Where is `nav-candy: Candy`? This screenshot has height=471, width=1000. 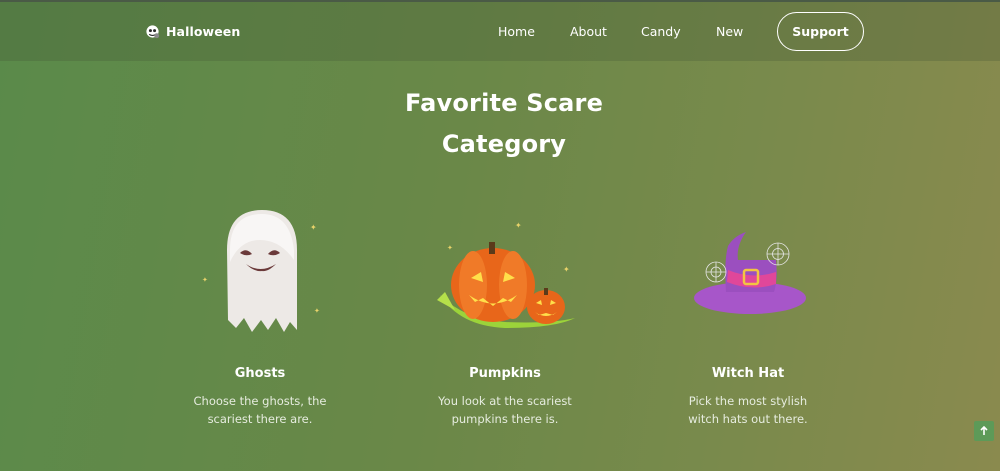 nav-candy: Candy is located at coordinates (661, 31).